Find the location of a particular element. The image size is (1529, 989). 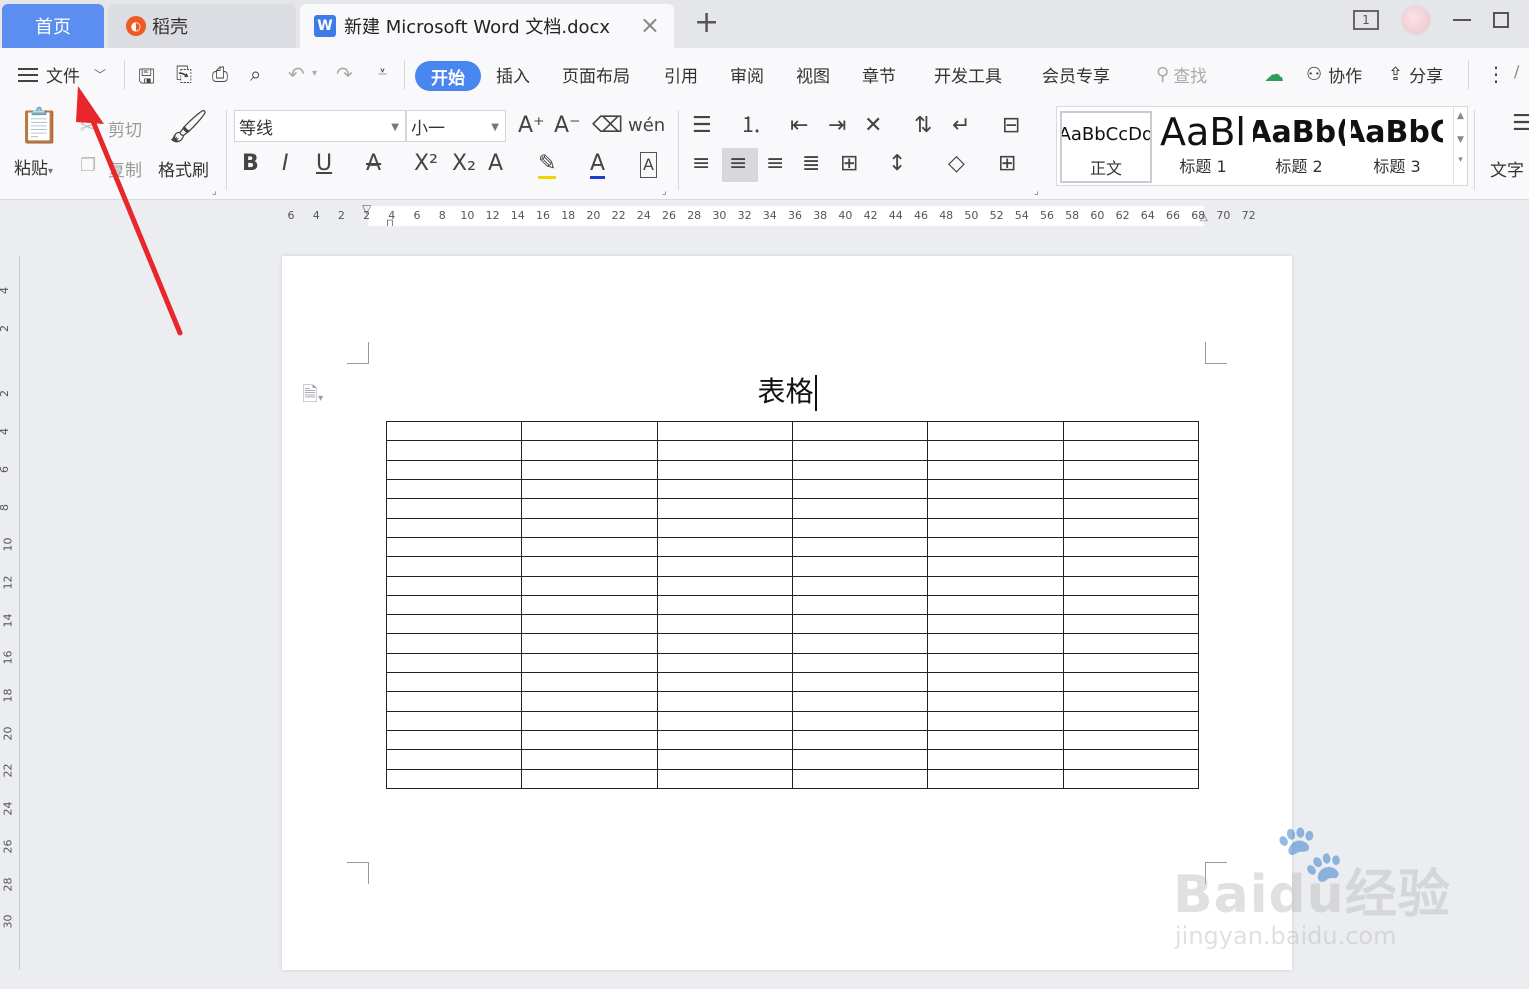

collaborate-button: ⚇ 协作 is located at coordinates (1334, 74).